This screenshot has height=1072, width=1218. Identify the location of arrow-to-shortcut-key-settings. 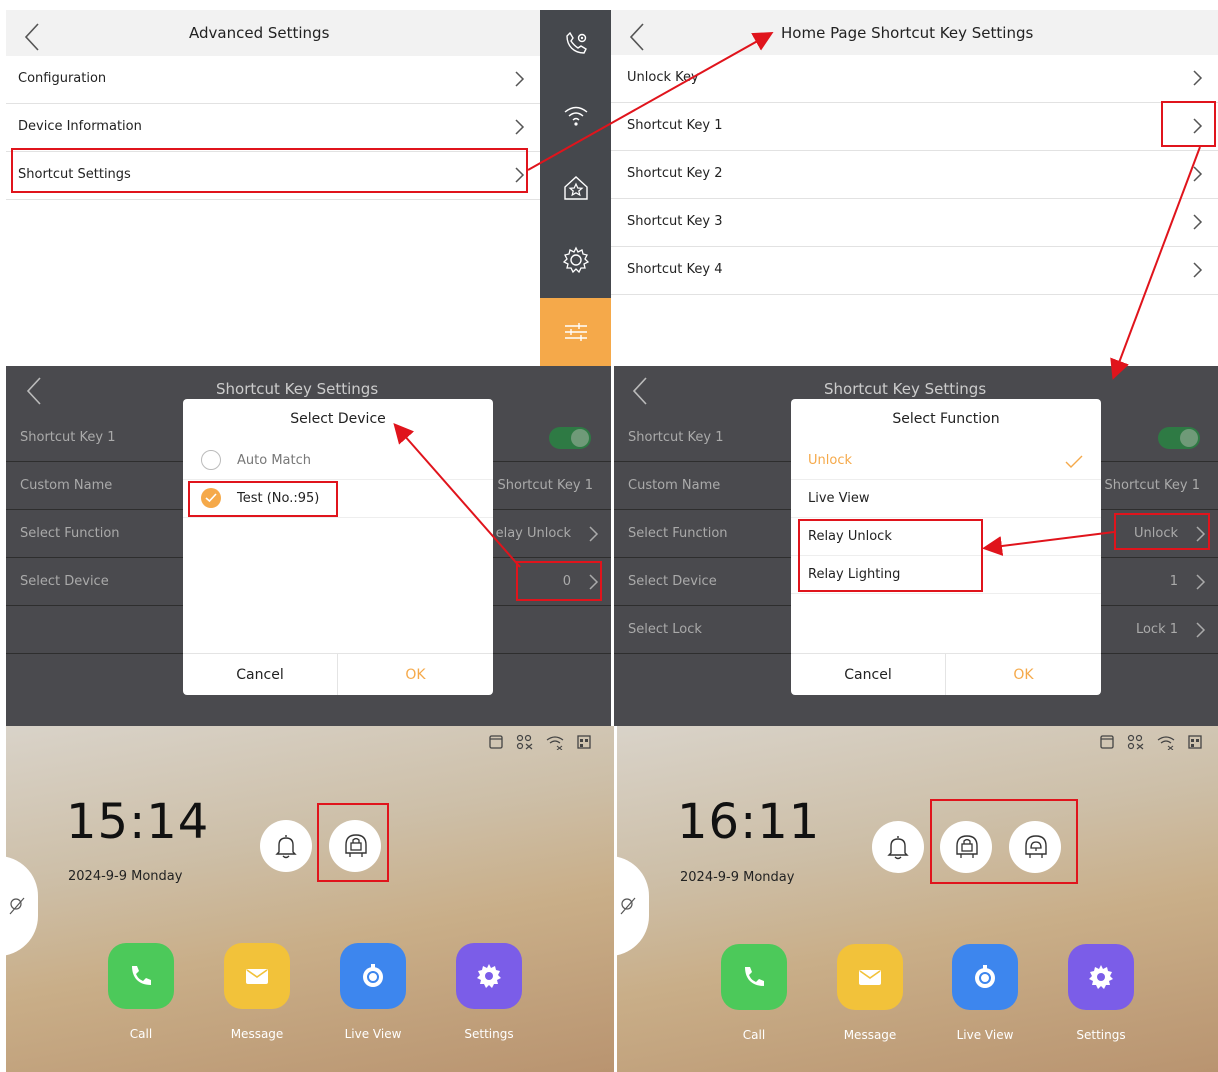
(1155, 263).